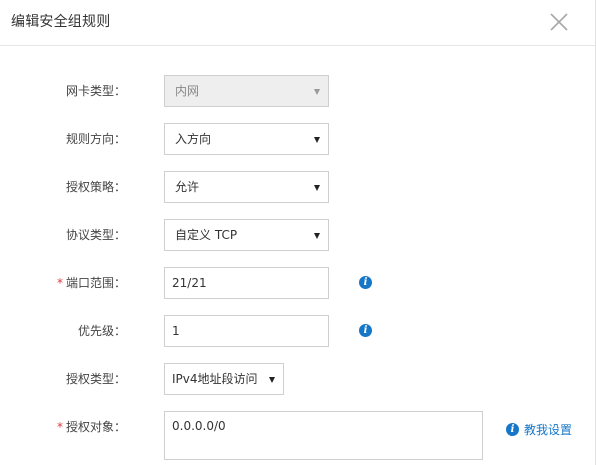 The height and width of the screenshot is (465, 596). I want to click on nic-type-value: 内网, so click(187, 91).